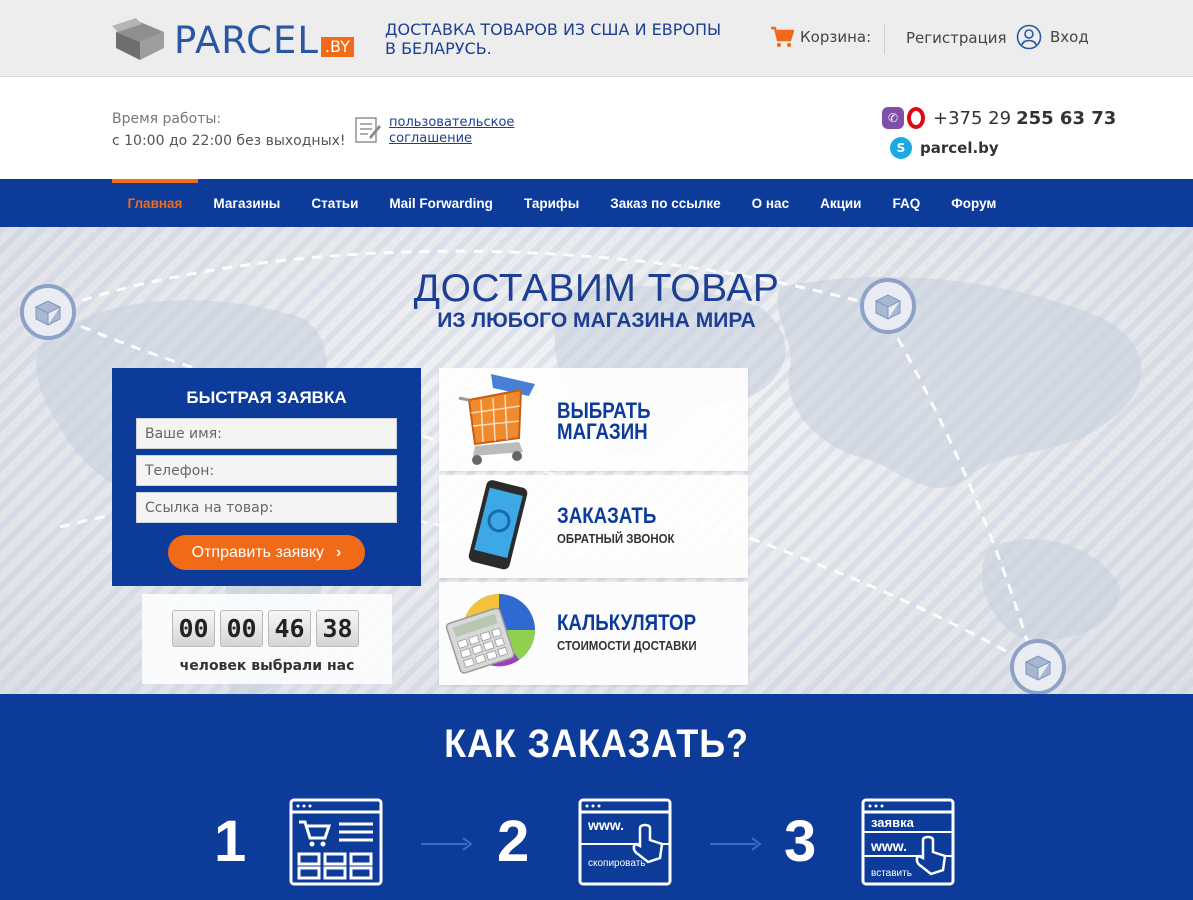 This screenshot has width=1193, height=900. What do you see at coordinates (627, 622) in the screenshot?
I see `card-title: КАЛЬКУЛЯТОР` at bounding box center [627, 622].